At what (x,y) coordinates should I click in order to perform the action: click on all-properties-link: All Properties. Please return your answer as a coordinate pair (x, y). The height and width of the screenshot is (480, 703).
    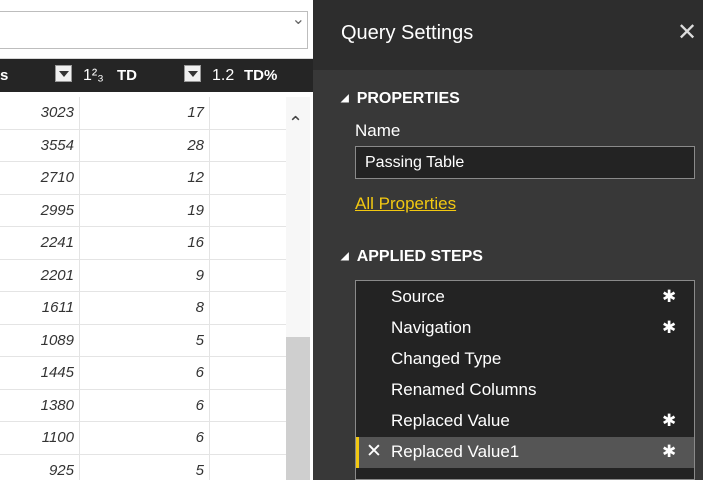
    Looking at the image, I should click on (405, 204).